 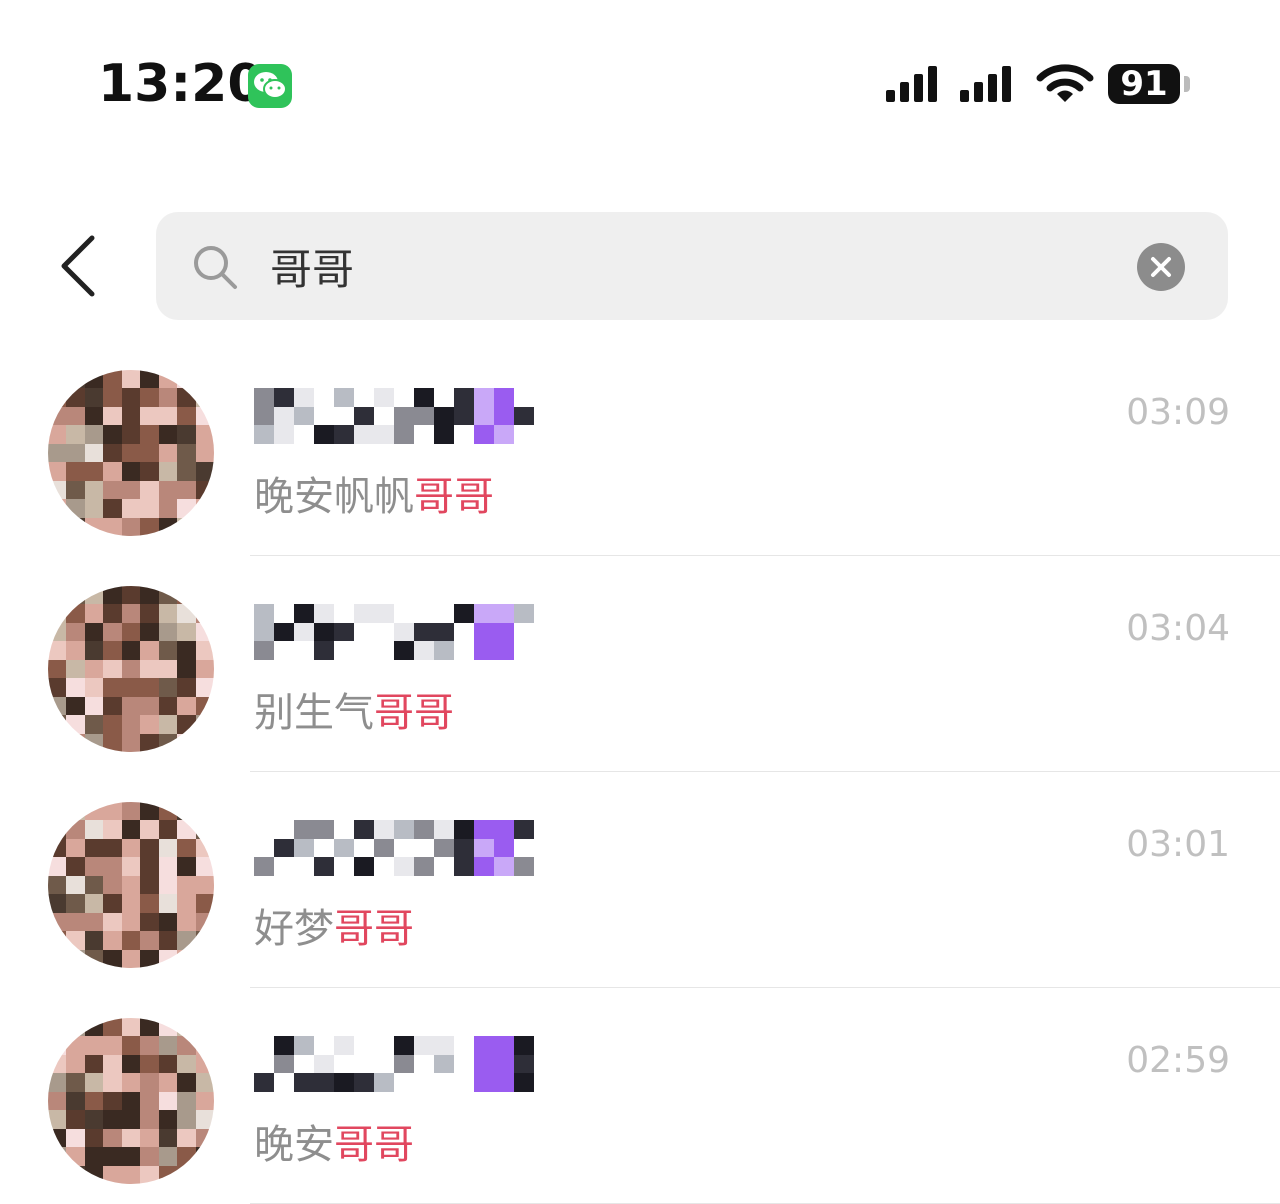 What do you see at coordinates (312, 266) in the screenshot?
I see `search-input: 哥哥` at bounding box center [312, 266].